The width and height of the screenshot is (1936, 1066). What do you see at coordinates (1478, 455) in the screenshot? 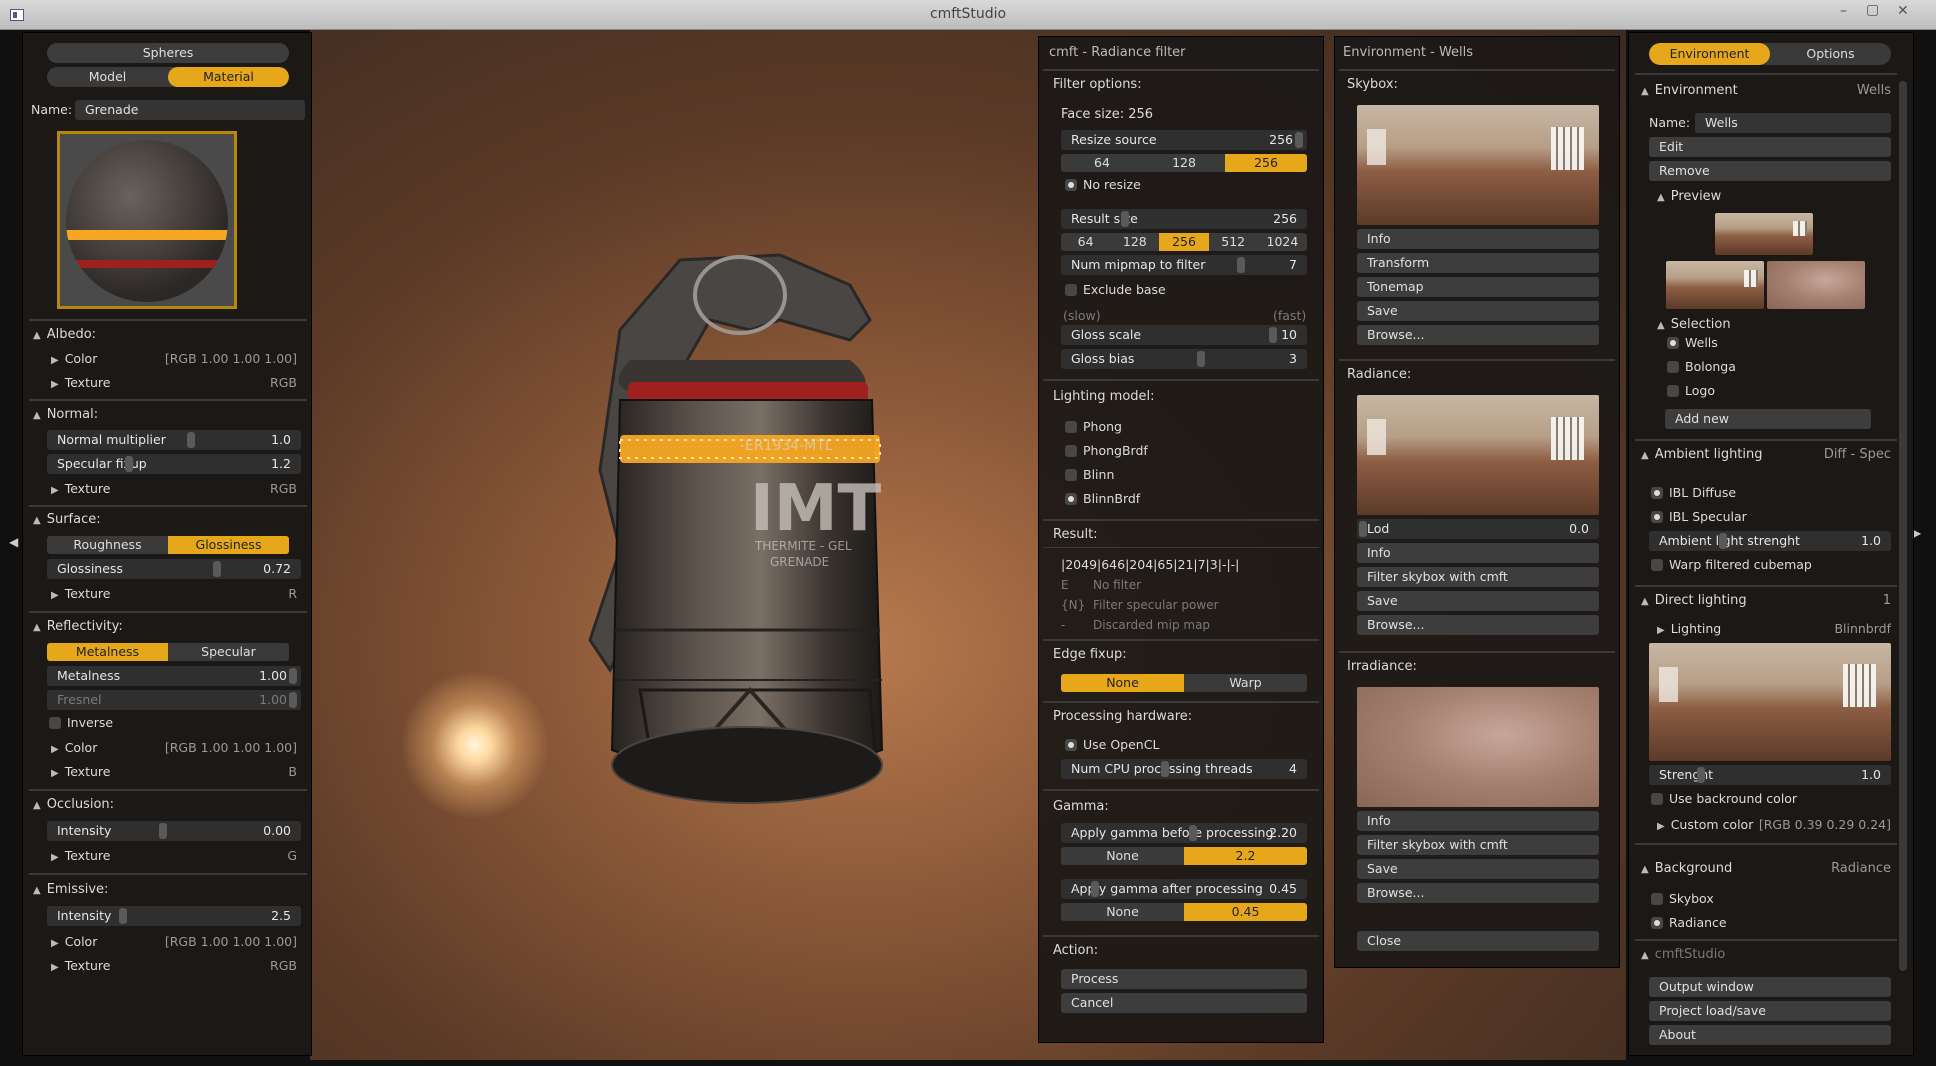
I see `radiance-thumbnail` at bounding box center [1478, 455].